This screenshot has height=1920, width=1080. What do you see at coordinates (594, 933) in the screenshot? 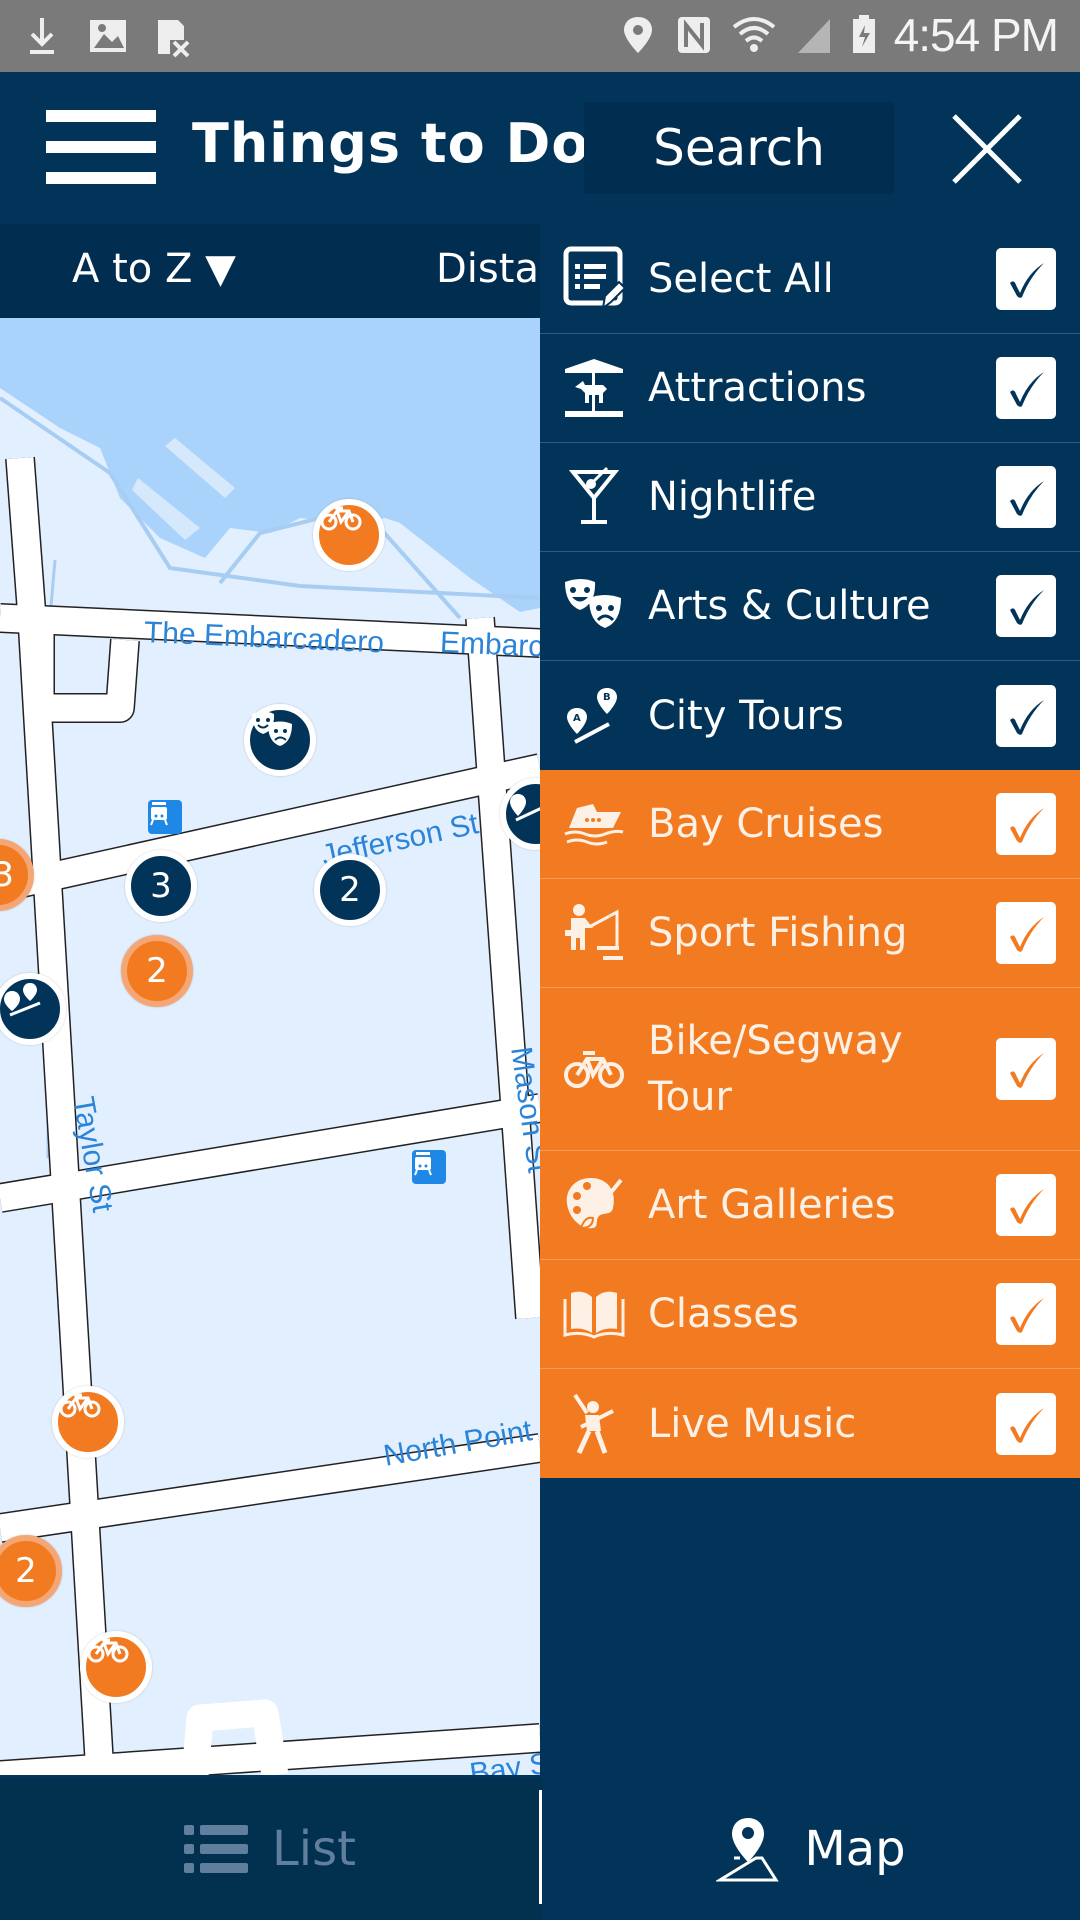
I see `fishing-icon` at bounding box center [594, 933].